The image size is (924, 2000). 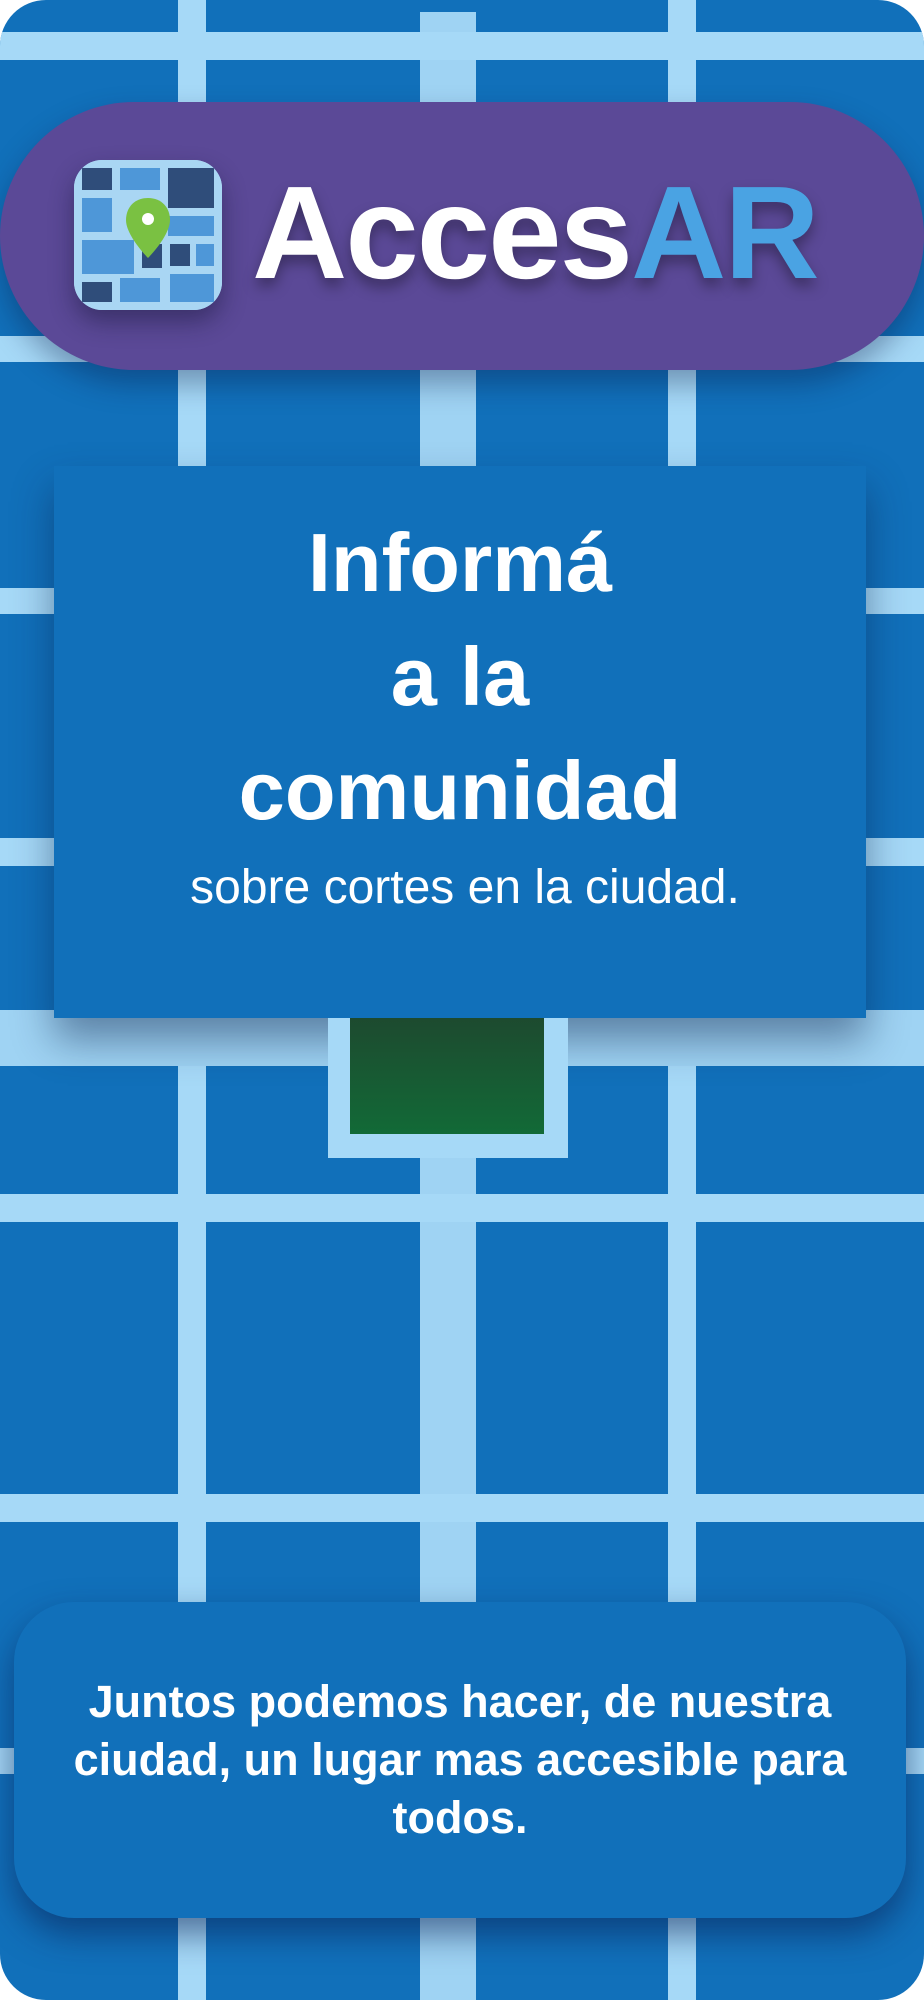 I want to click on app-logo-text: AccesAR, so click(x=536, y=233).